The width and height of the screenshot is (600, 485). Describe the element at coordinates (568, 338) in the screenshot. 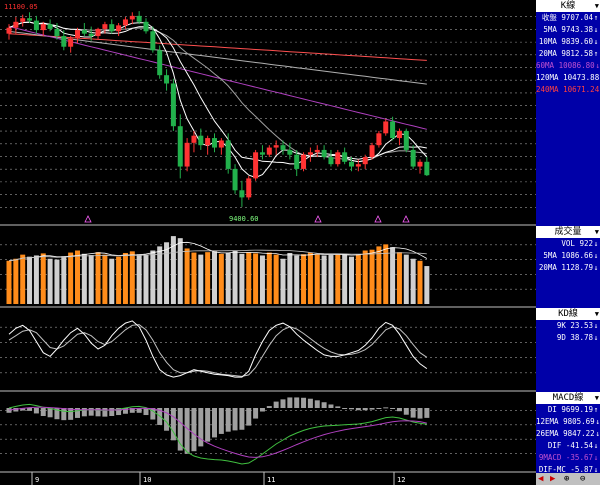

I see `kd-panel-value-row: 9D 38.78↓` at that location.